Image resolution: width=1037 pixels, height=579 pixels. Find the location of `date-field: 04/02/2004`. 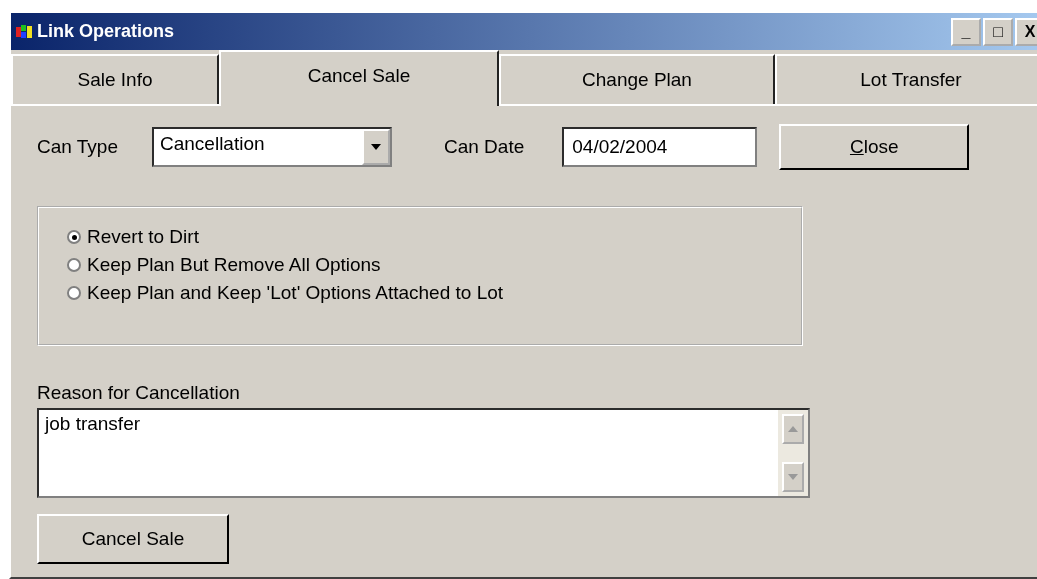

date-field: 04/02/2004 is located at coordinates (660, 147).